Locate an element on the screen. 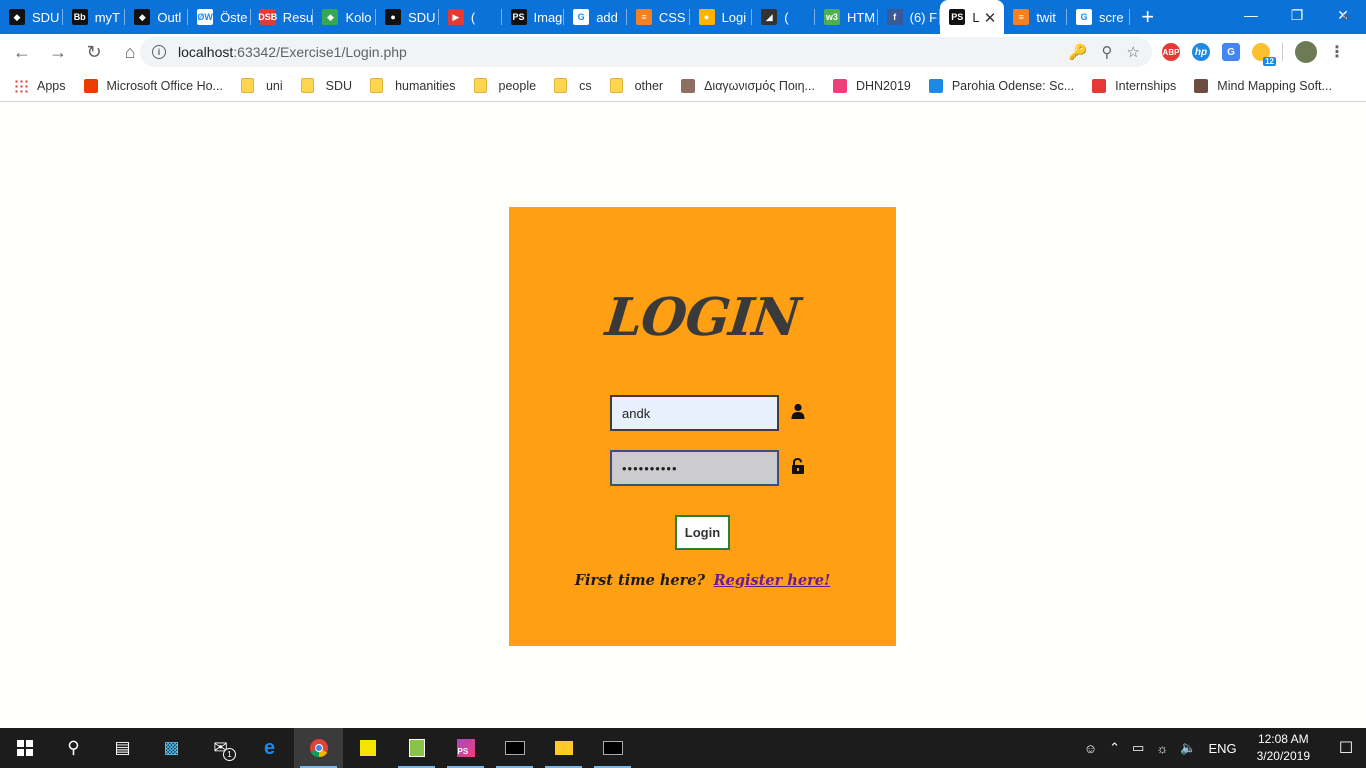 This screenshot has width=1366, height=768. browser-tab: ≡ CSS is located at coordinates (658, 17).